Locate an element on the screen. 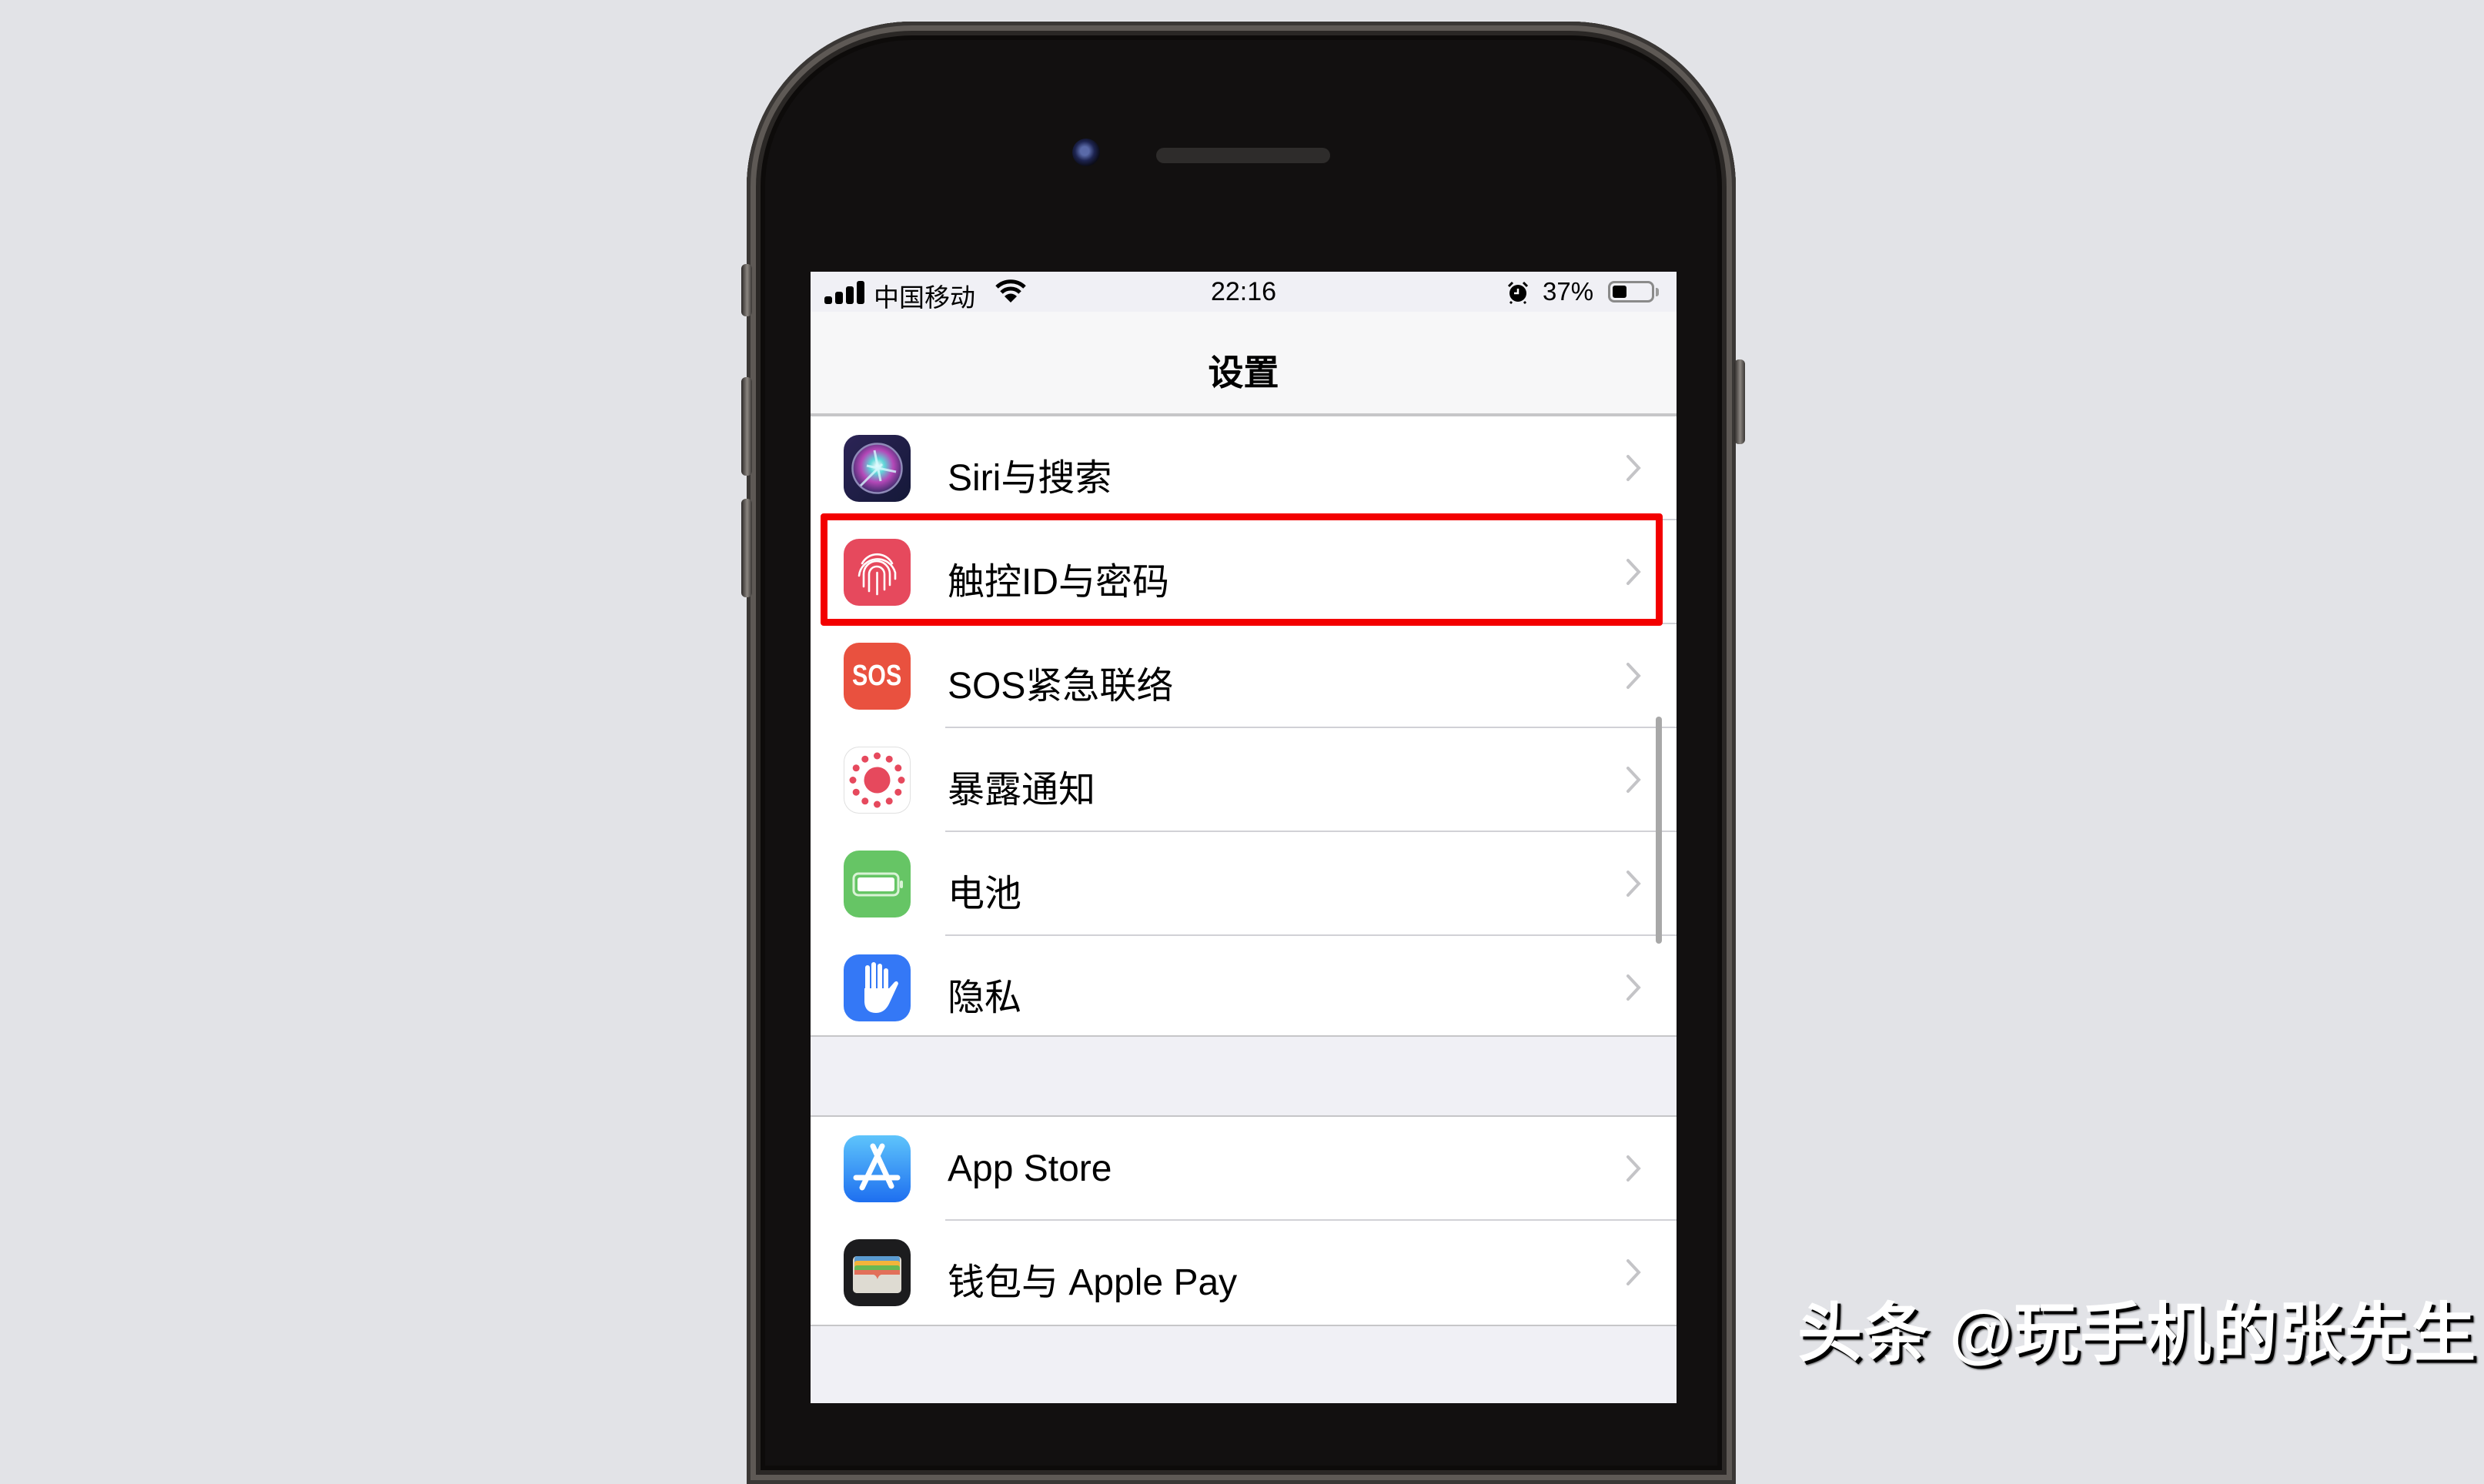 The image size is (2484, 1484). alarm-icon is located at coordinates (1518, 292).